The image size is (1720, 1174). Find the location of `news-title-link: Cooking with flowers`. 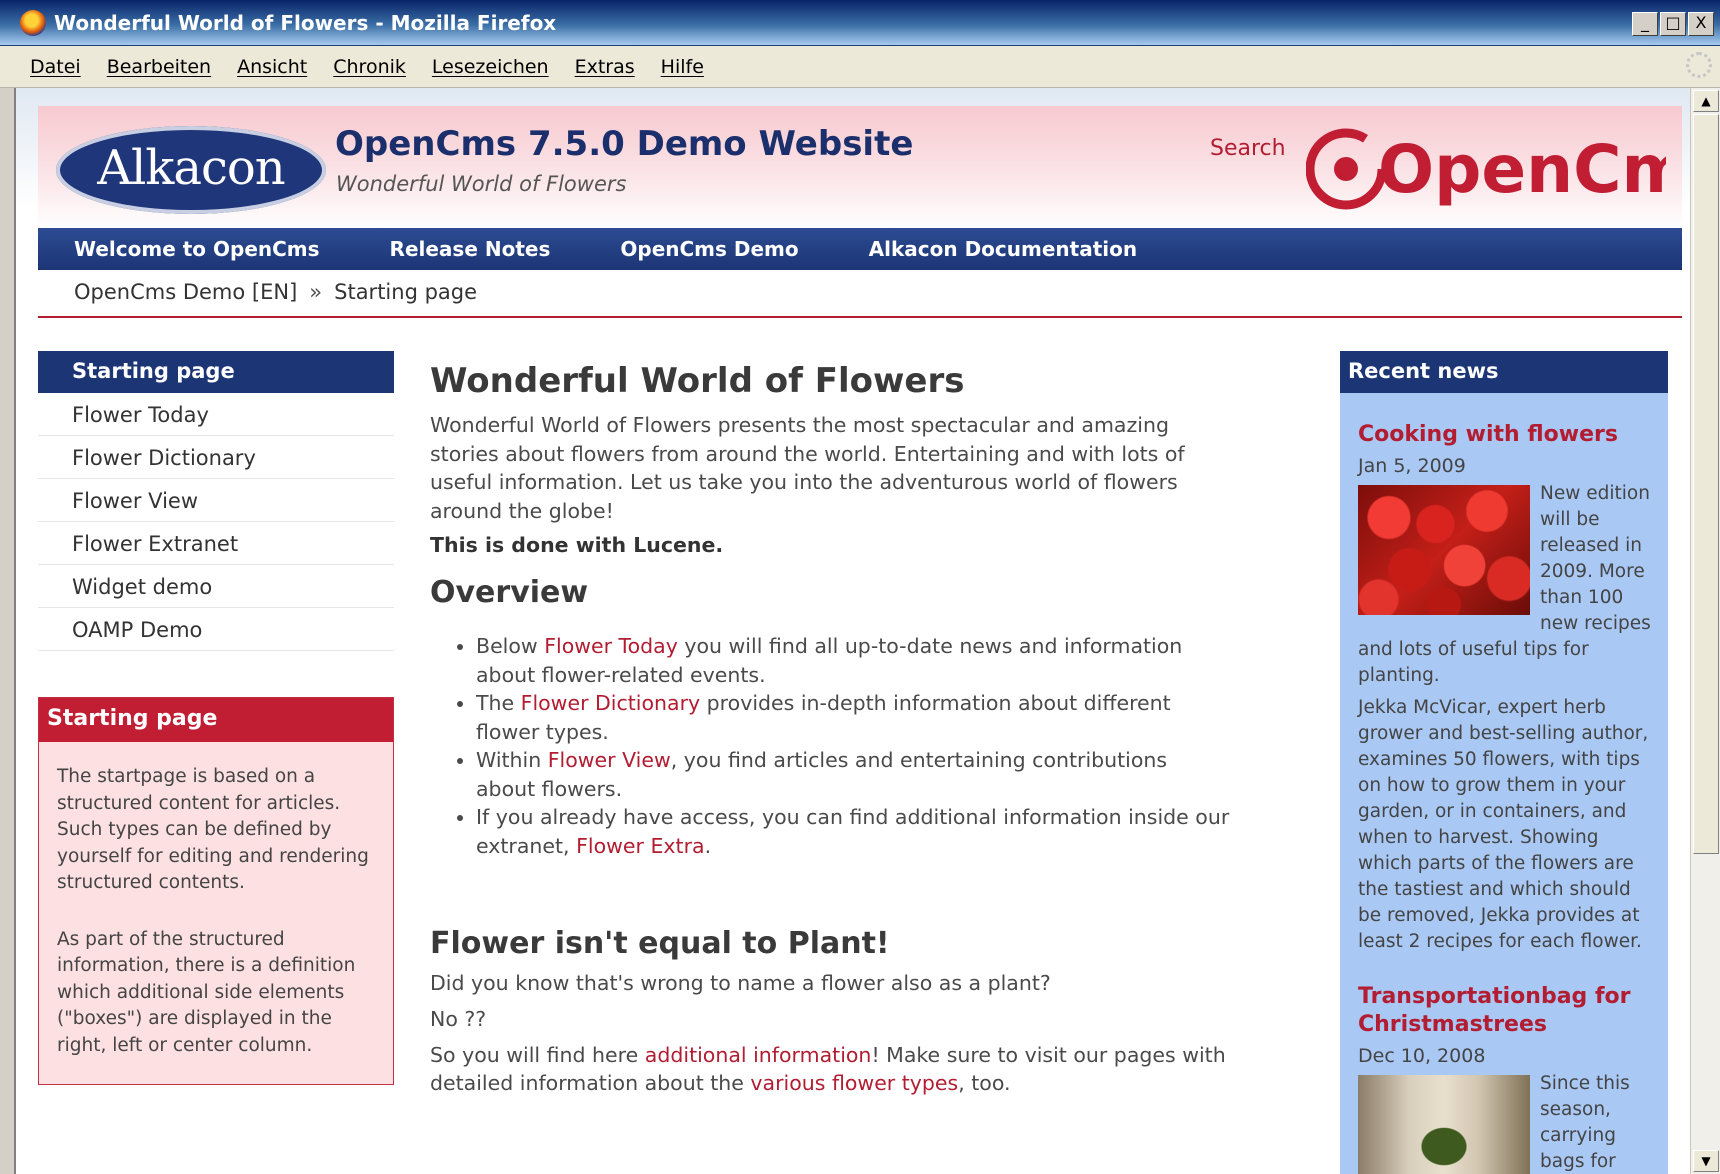

news-title-link: Cooking with flowers is located at coordinates (1508, 435).